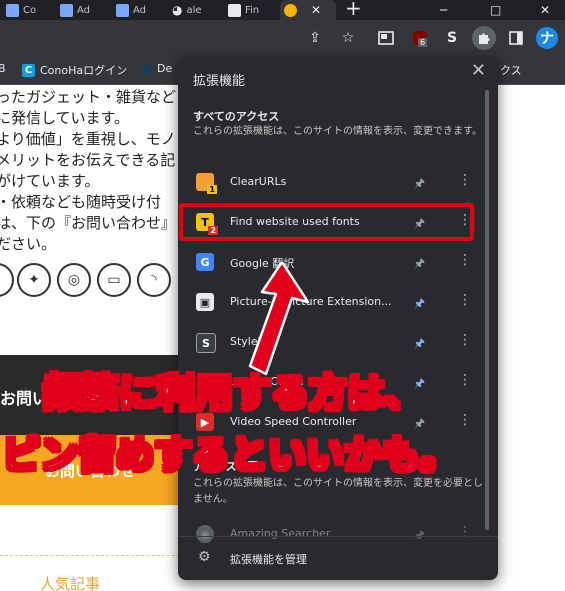 Image resolution: width=565 pixels, height=591 pixels. What do you see at coordinates (326, 222) in the screenshot?
I see `highlight-box` at bounding box center [326, 222].